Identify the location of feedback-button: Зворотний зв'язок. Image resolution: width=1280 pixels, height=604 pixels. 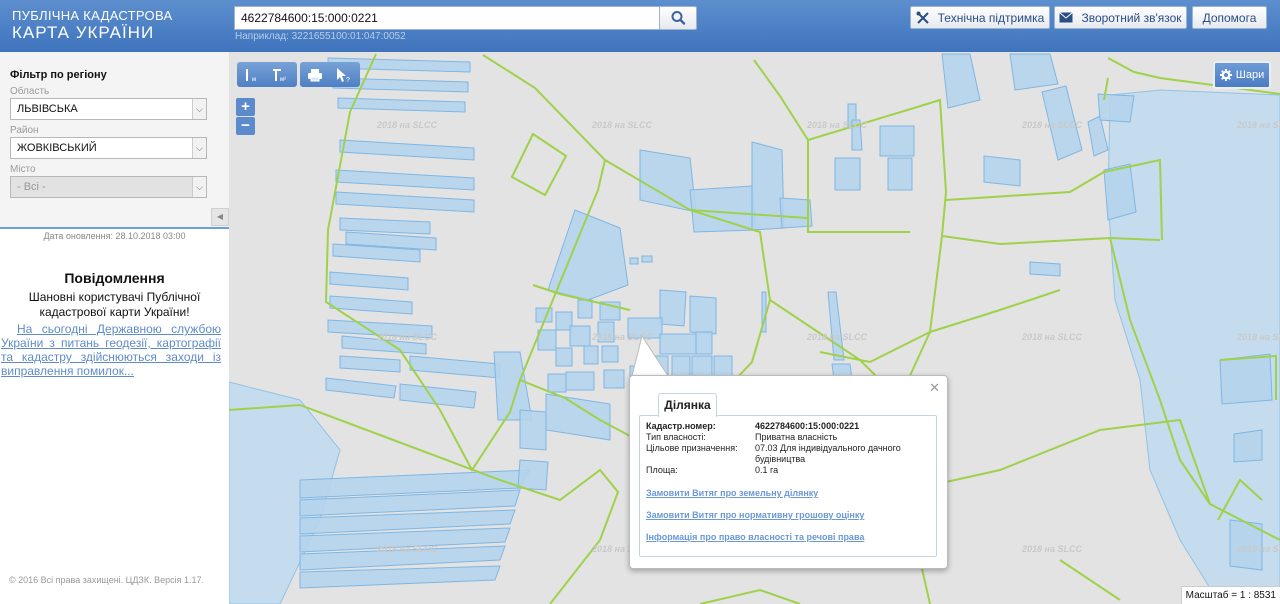
(1120, 17).